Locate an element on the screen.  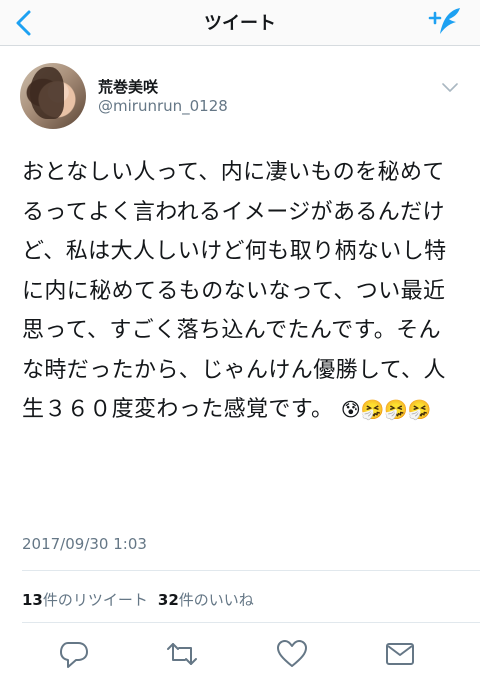
like-stat: 32件のいいね is located at coordinates (206, 600).